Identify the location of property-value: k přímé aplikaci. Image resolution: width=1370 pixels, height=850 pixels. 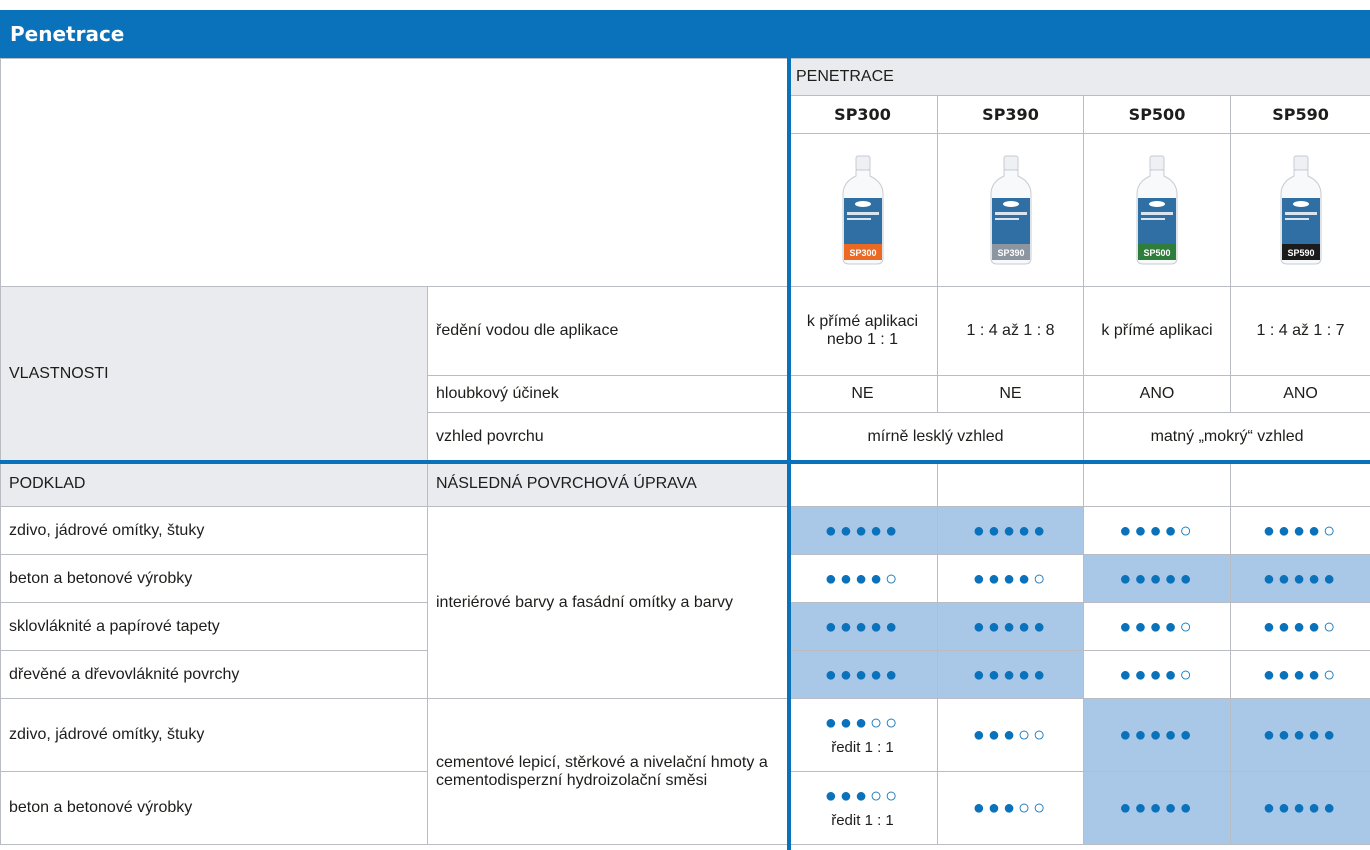
(1157, 331).